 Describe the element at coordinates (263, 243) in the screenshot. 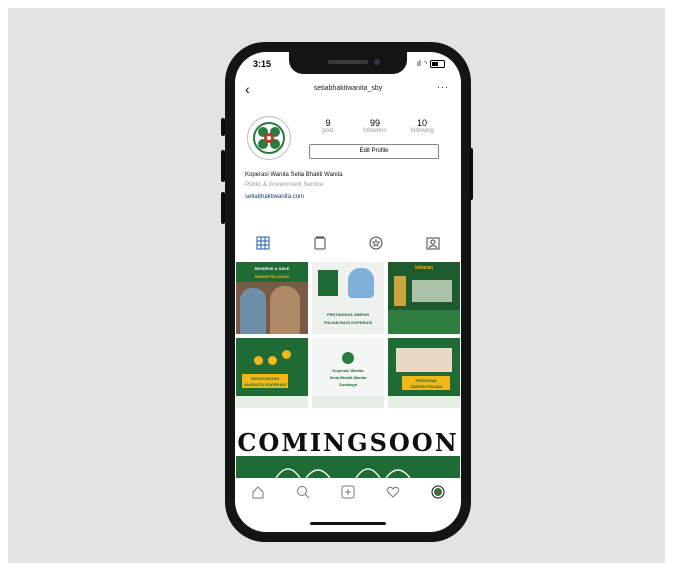

I see `grid-icon` at that location.